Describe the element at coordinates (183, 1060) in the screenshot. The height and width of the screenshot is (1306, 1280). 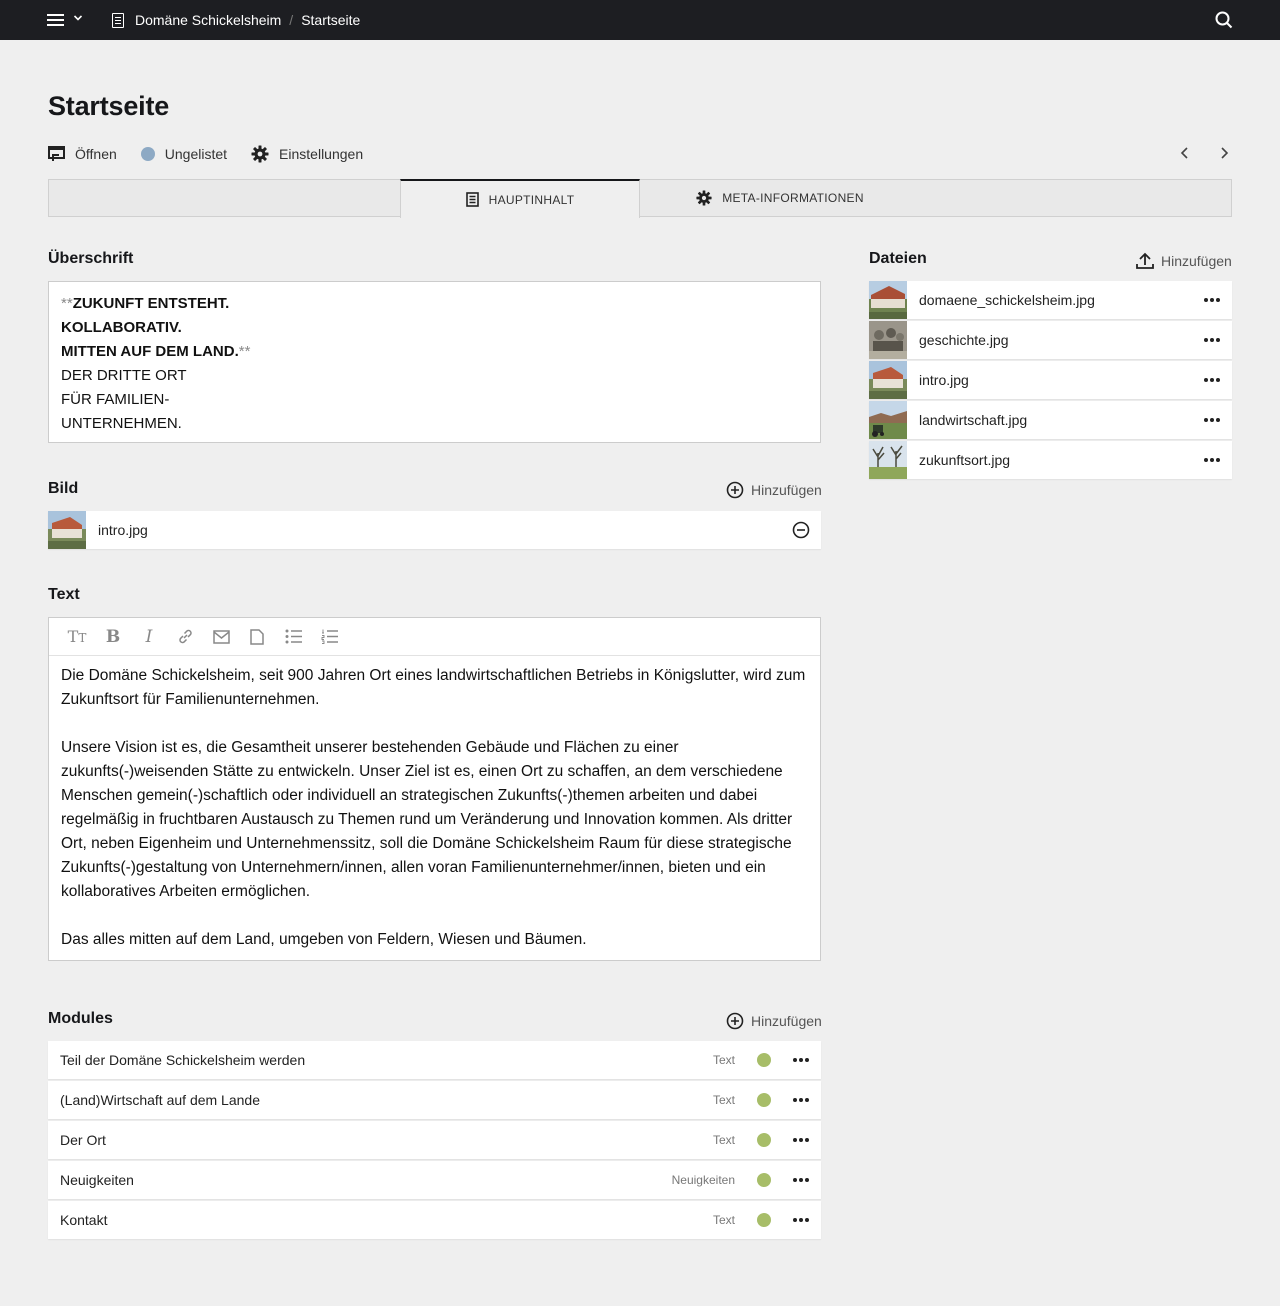
I see `module-title: Teil der Domäne Schickelsheim werden` at that location.